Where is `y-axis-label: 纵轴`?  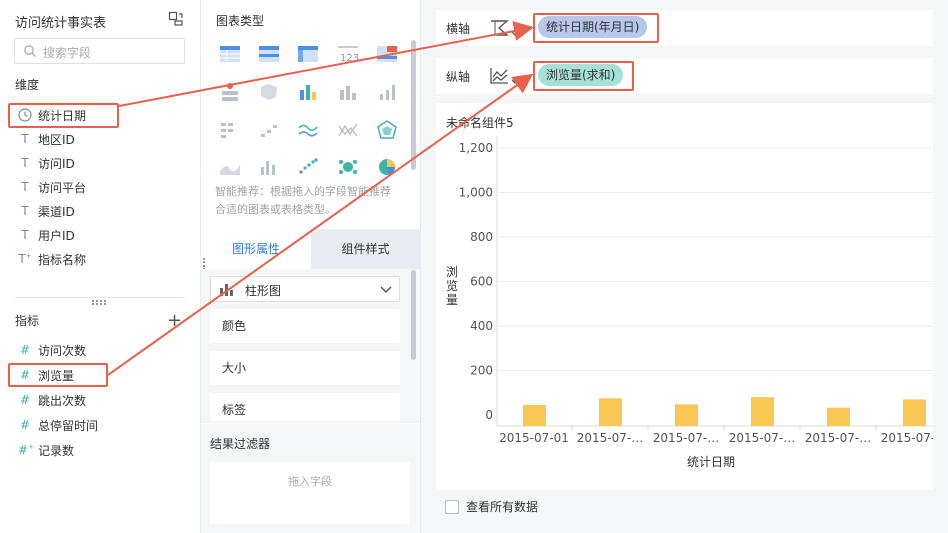 y-axis-label: 纵轴 is located at coordinates (458, 77).